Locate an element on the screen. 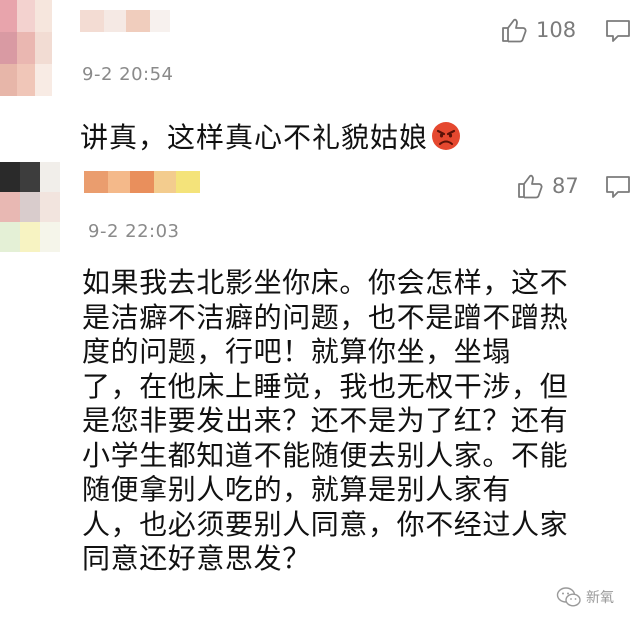 The width and height of the screenshot is (640, 624). like-button: 87 is located at coordinates (547, 186).